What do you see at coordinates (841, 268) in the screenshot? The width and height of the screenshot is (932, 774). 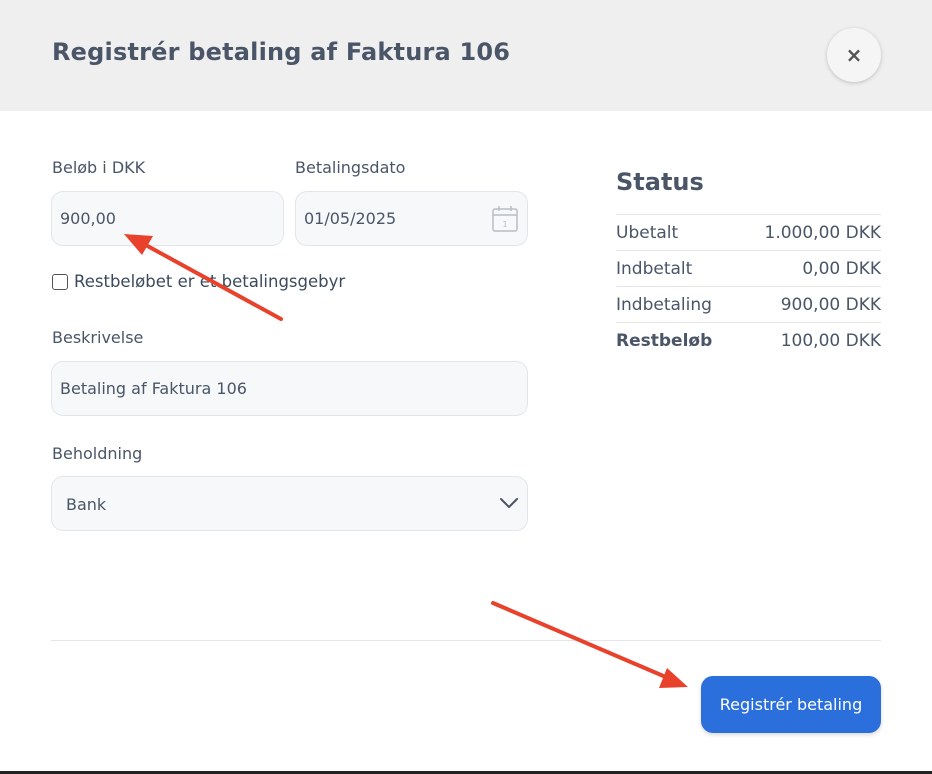 I see `status-row-value: 0,00 DKK` at bounding box center [841, 268].